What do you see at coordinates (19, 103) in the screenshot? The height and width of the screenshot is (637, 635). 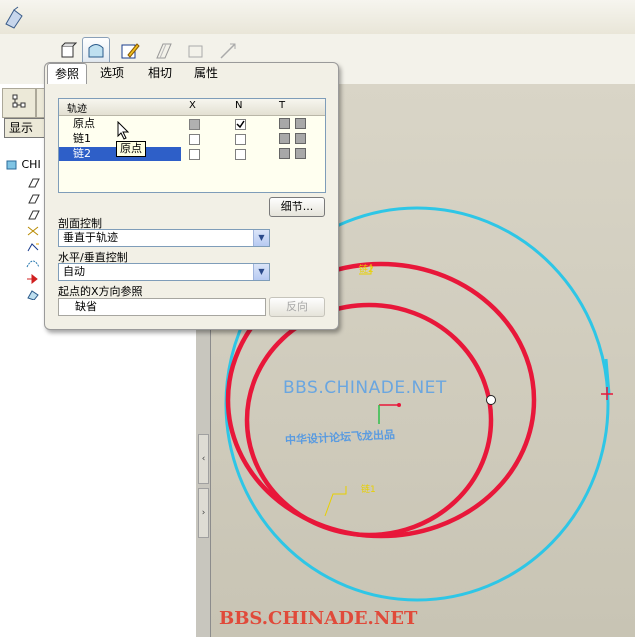 I see `model-tree-tab` at bounding box center [19, 103].